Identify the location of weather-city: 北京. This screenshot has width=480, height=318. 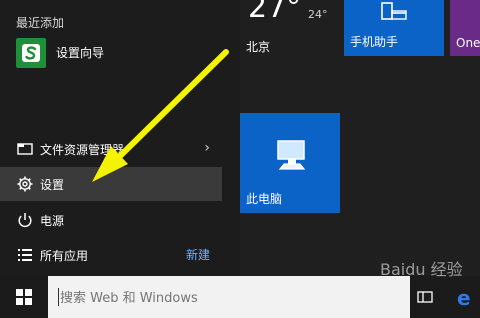
(258, 47).